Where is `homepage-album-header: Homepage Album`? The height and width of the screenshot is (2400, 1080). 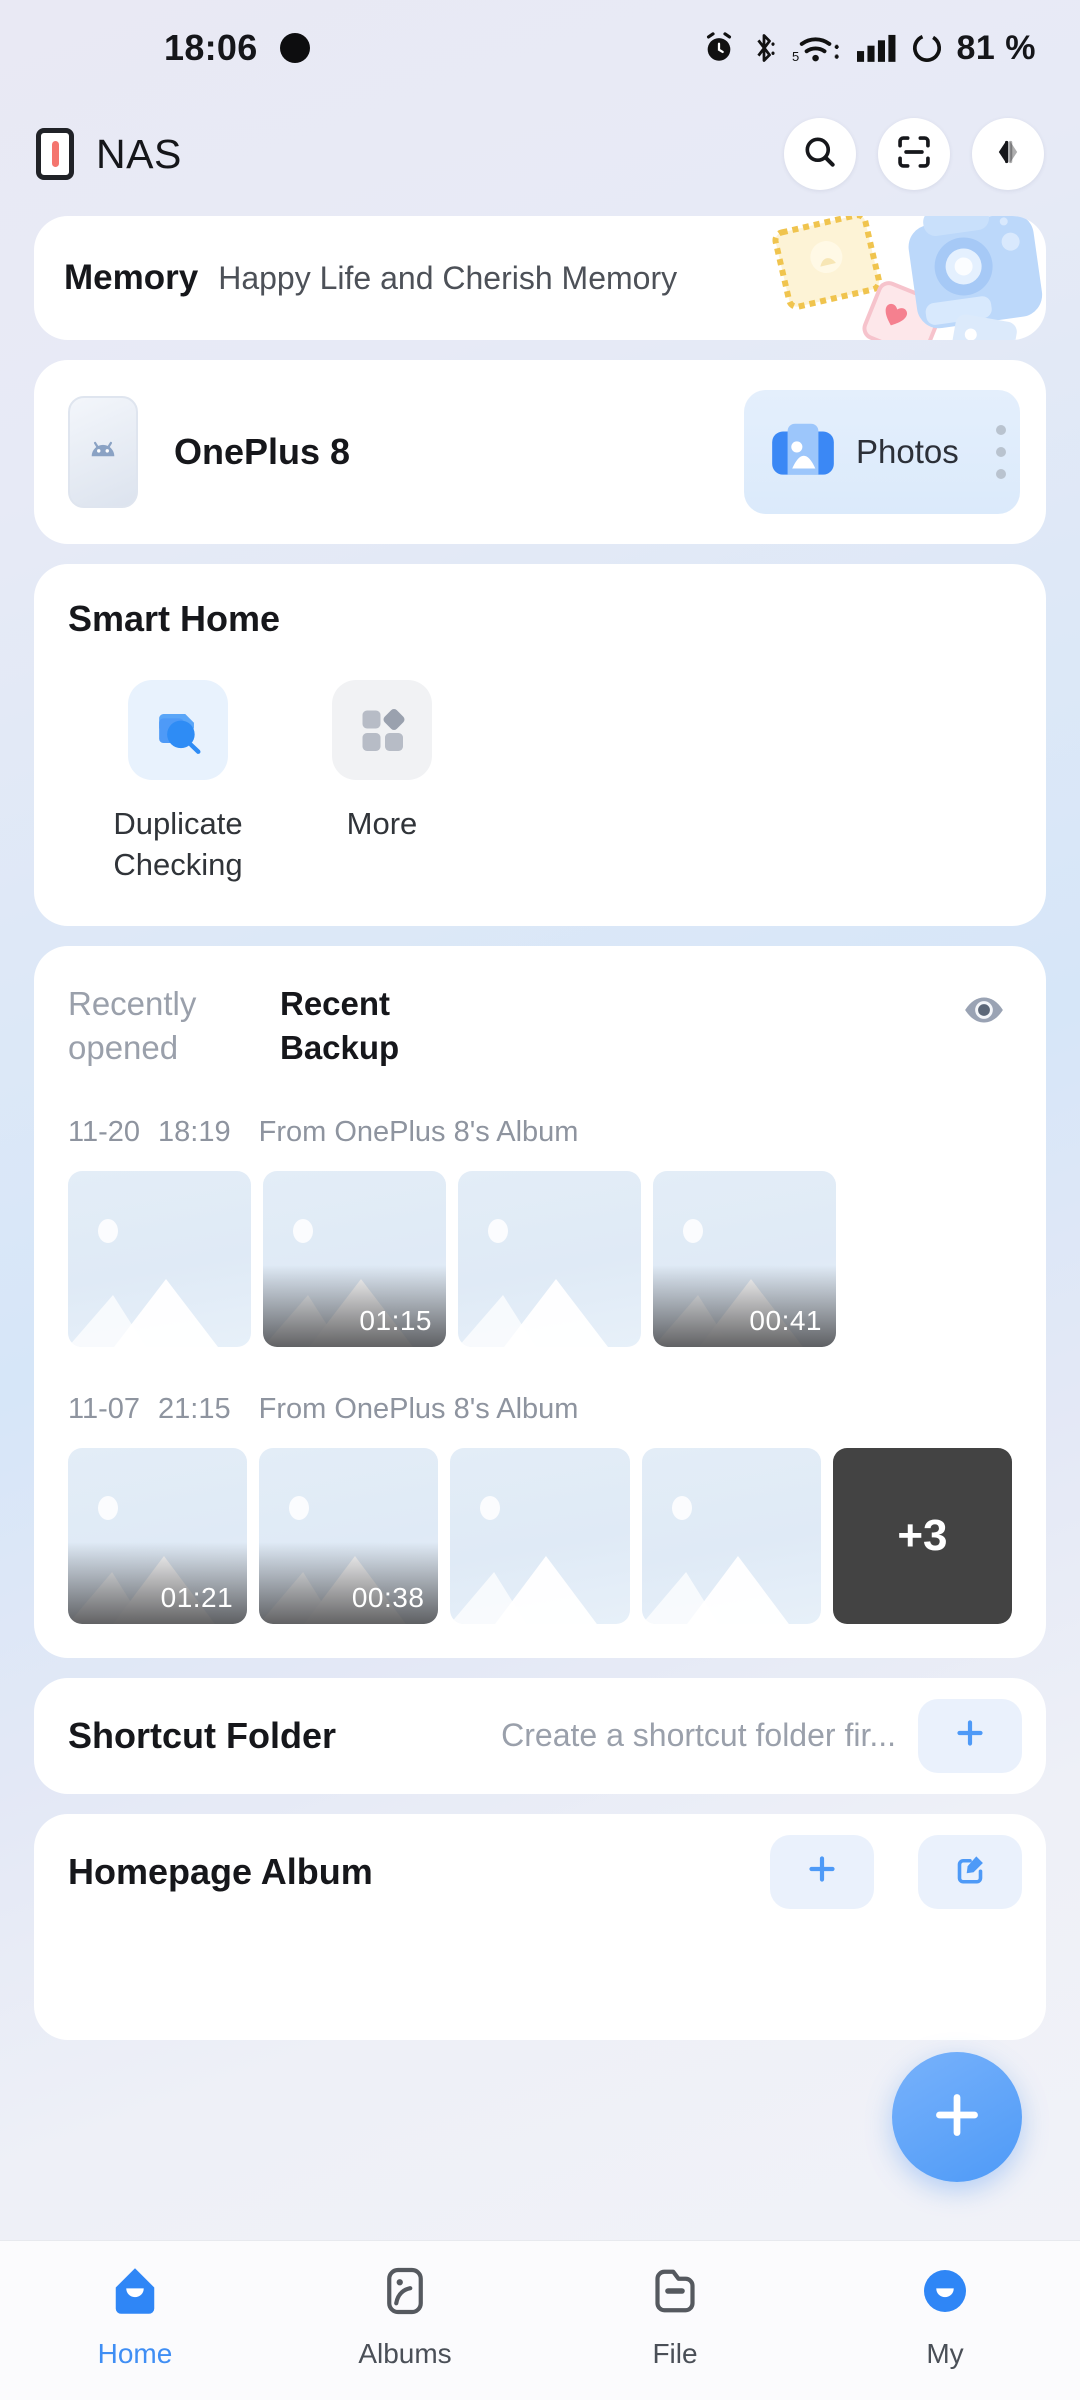
homepage-album-header: Homepage Album is located at coordinates (545, 1872).